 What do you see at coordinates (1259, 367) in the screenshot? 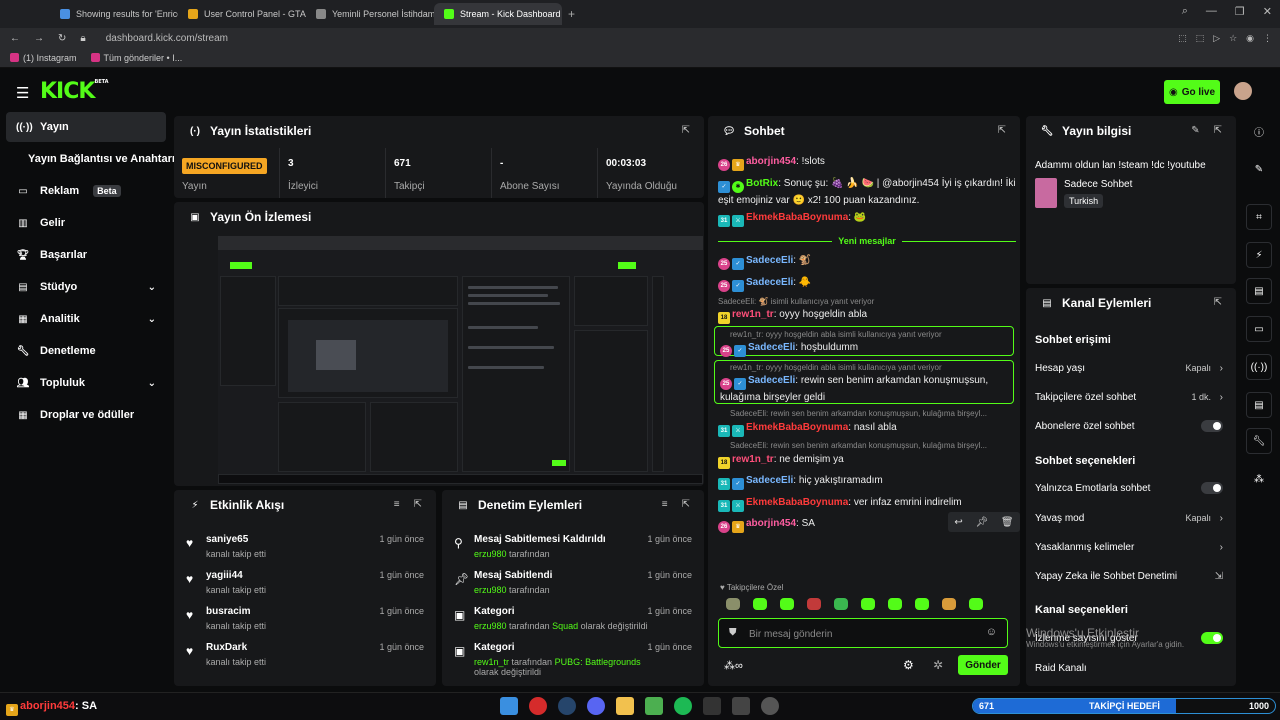
I see `broadcast-icon: ((·))` at bounding box center [1259, 367].